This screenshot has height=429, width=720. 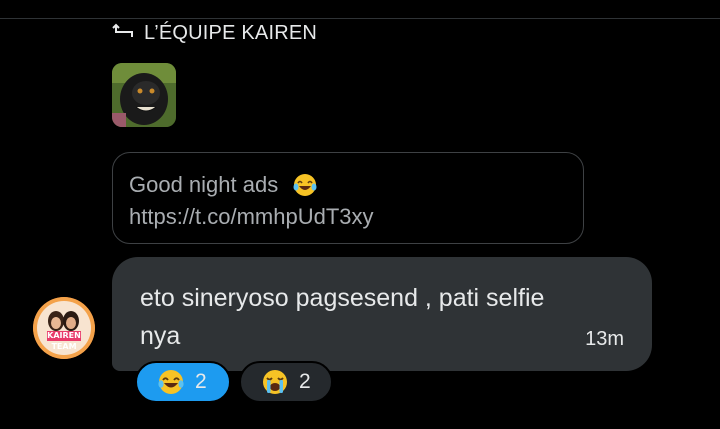 I want to click on quoted-message: Good night ads https://t.co/mmhpUdT3xy, so click(x=348, y=198).